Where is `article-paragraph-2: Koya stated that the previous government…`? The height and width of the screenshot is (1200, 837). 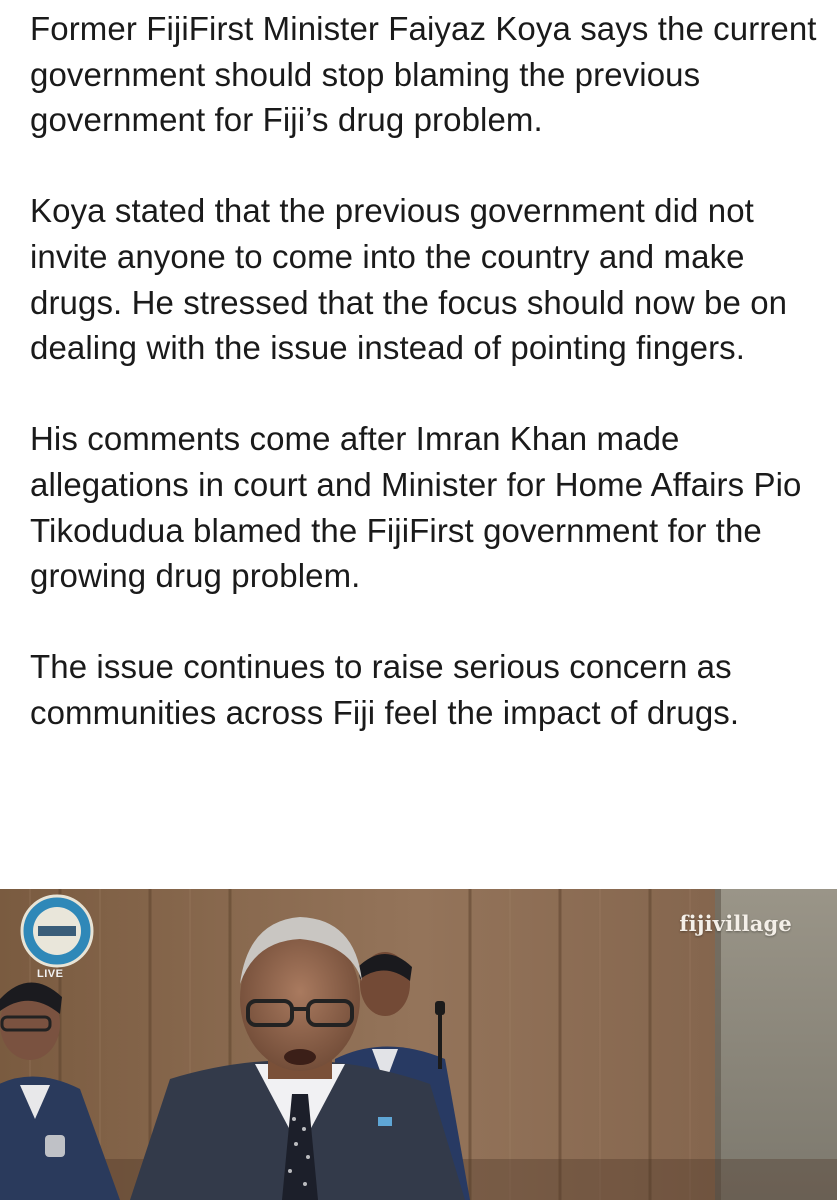 article-paragraph-2: Koya stated that the previous government… is located at coordinates (409, 279).